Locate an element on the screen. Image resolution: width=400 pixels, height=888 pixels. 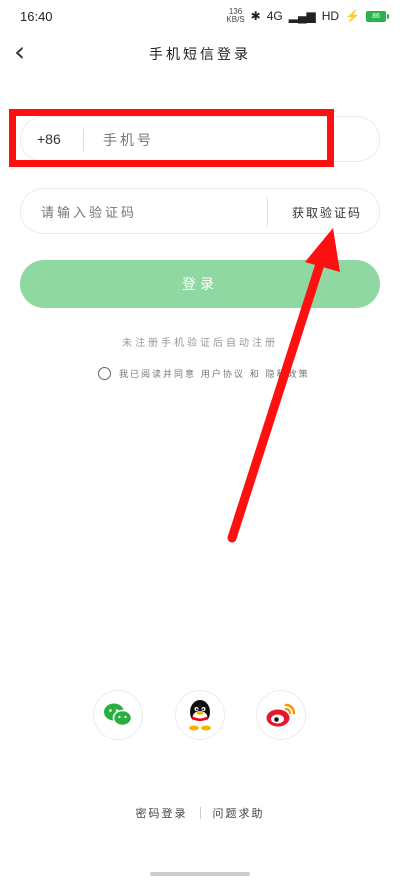
weibo-icon is located at coordinates (281, 715).